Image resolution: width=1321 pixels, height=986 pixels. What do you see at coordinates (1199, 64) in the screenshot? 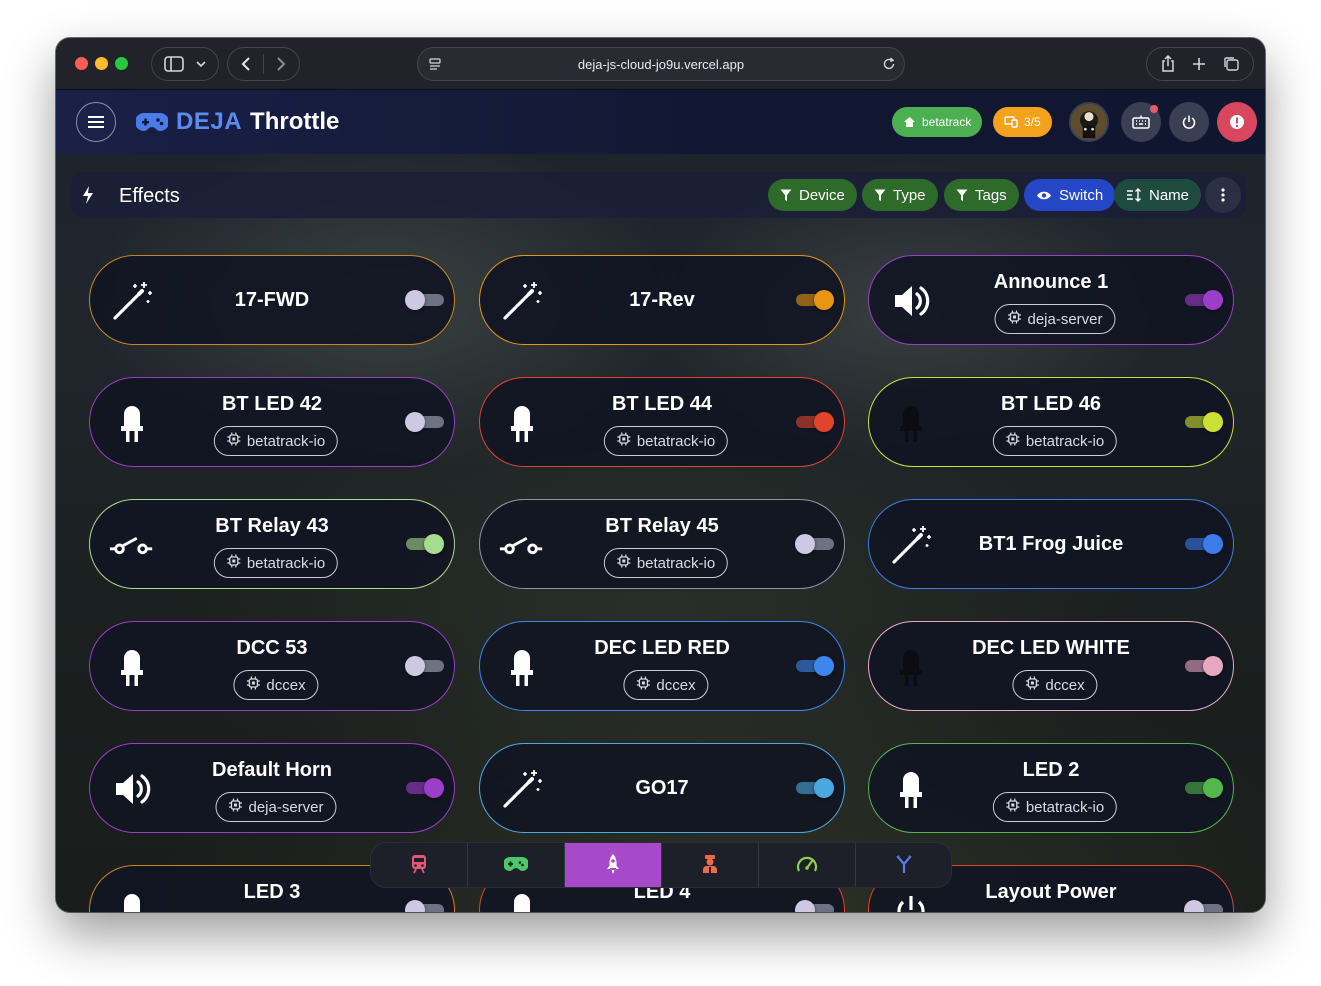
I see `new-tab-icon` at bounding box center [1199, 64].